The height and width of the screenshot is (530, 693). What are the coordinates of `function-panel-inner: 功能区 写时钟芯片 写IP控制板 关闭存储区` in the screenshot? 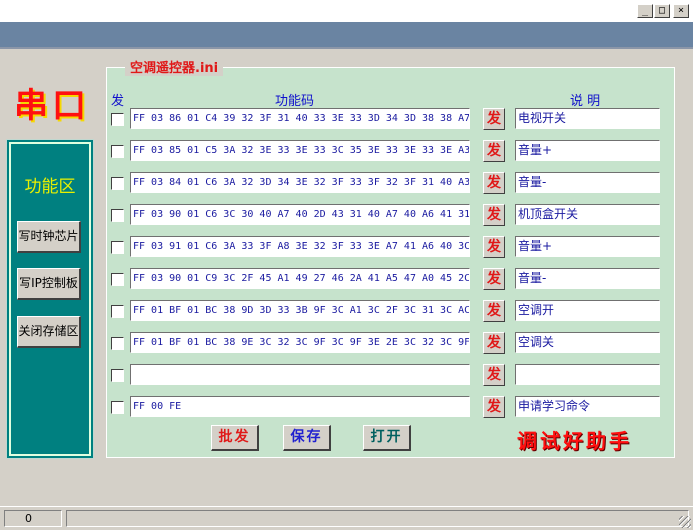 It's located at (50, 299).